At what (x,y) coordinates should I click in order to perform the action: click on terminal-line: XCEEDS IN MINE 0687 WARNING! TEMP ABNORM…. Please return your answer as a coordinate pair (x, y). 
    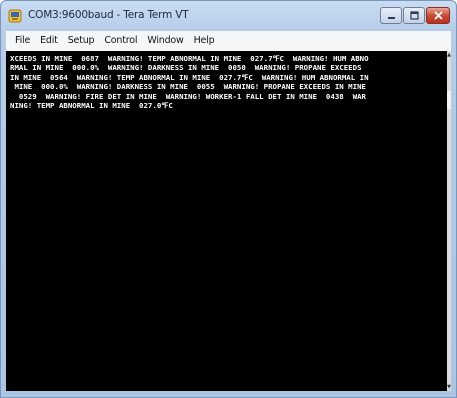
    Looking at the image, I should click on (189, 58).